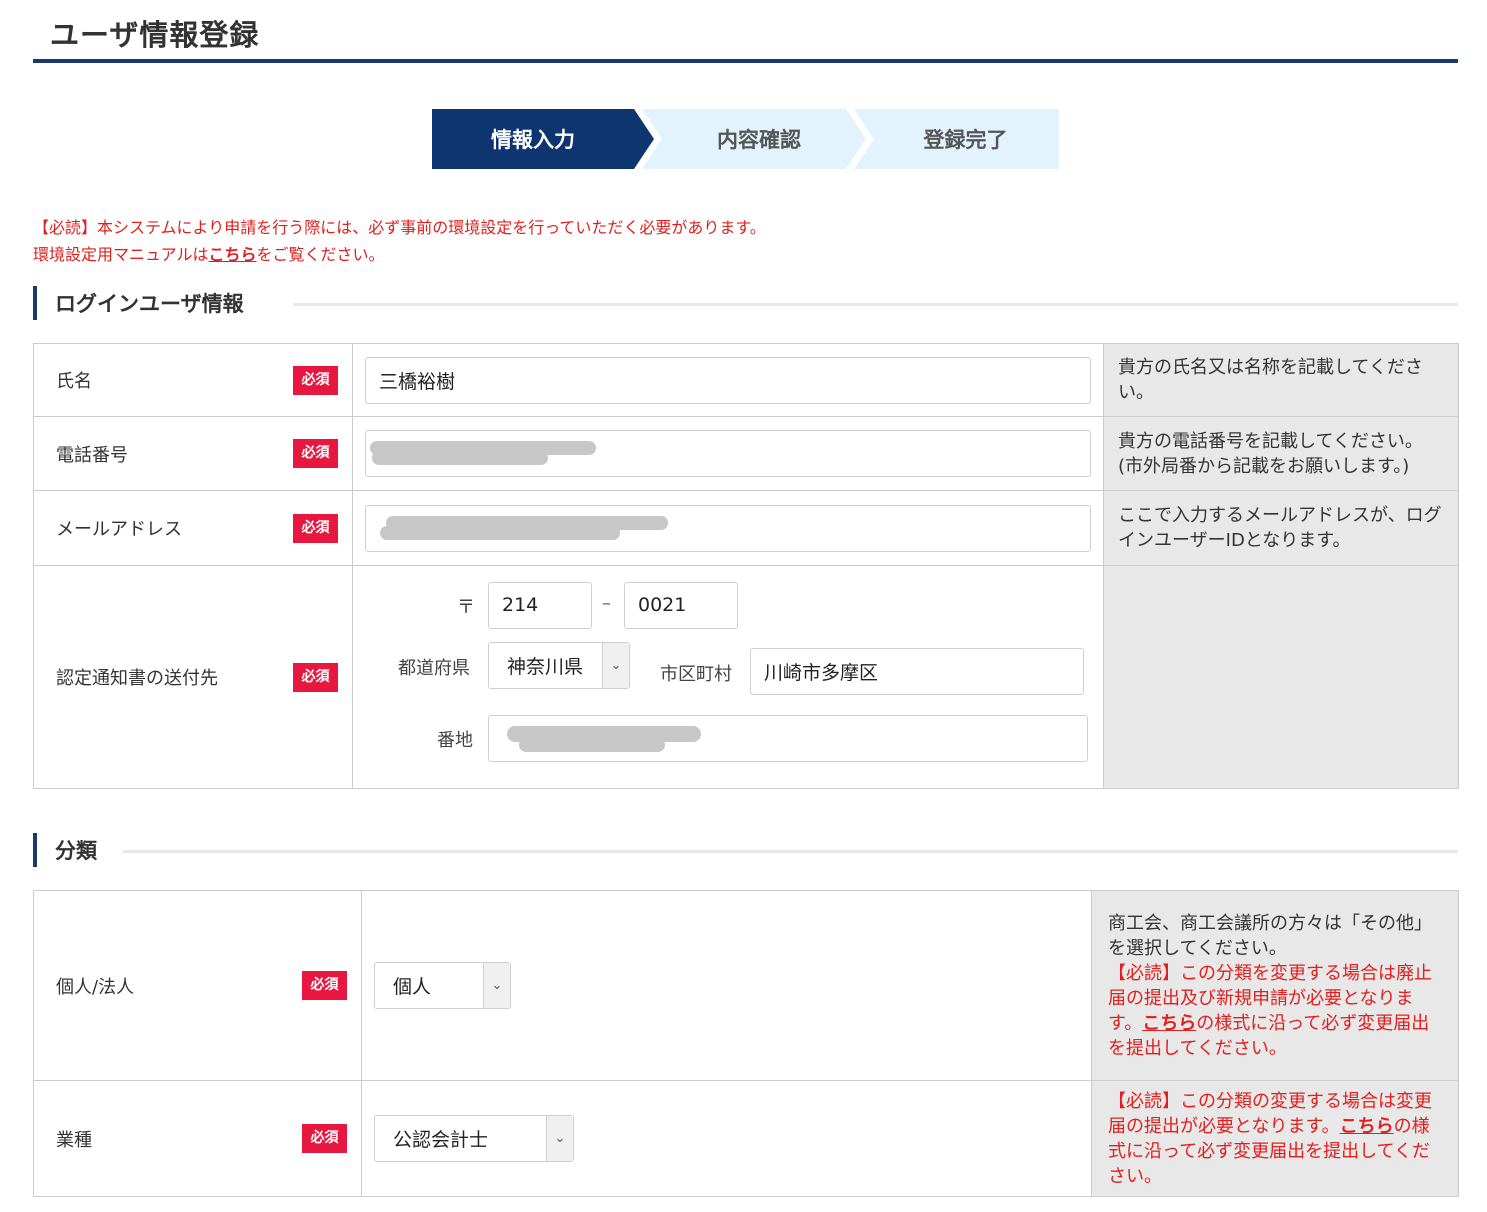 The height and width of the screenshot is (1212, 1487). I want to click on city-label: 市区町村, so click(696, 674).